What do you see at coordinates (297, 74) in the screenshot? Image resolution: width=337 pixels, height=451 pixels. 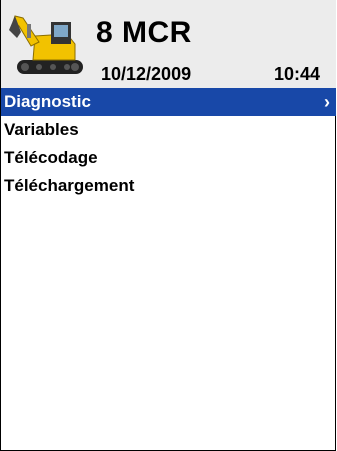 I see `time-display: 10:44` at bounding box center [297, 74].